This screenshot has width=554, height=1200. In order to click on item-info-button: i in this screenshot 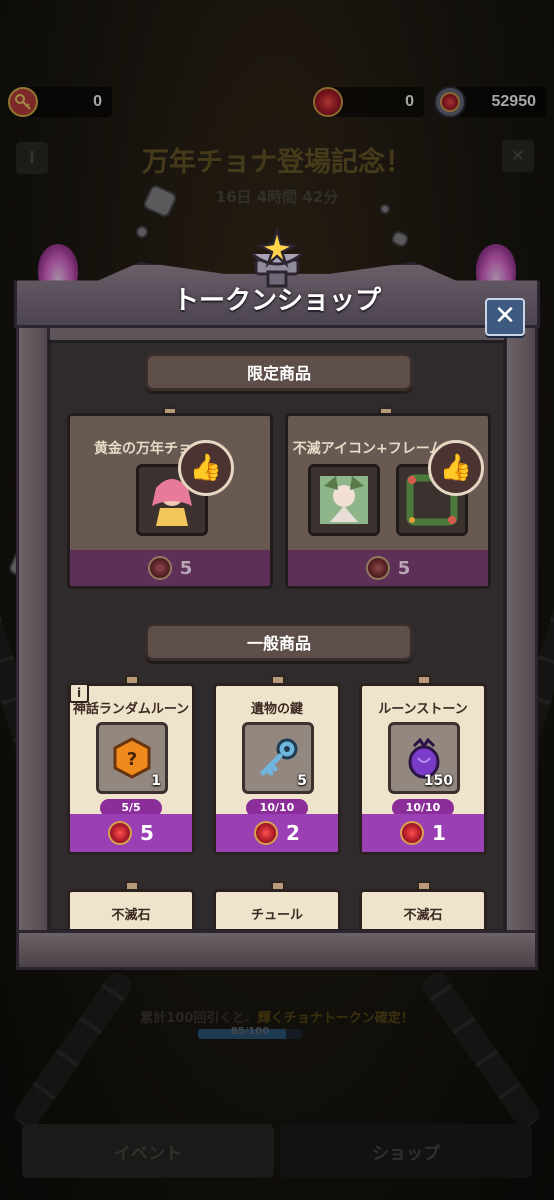, I will do `click(79, 693)`.